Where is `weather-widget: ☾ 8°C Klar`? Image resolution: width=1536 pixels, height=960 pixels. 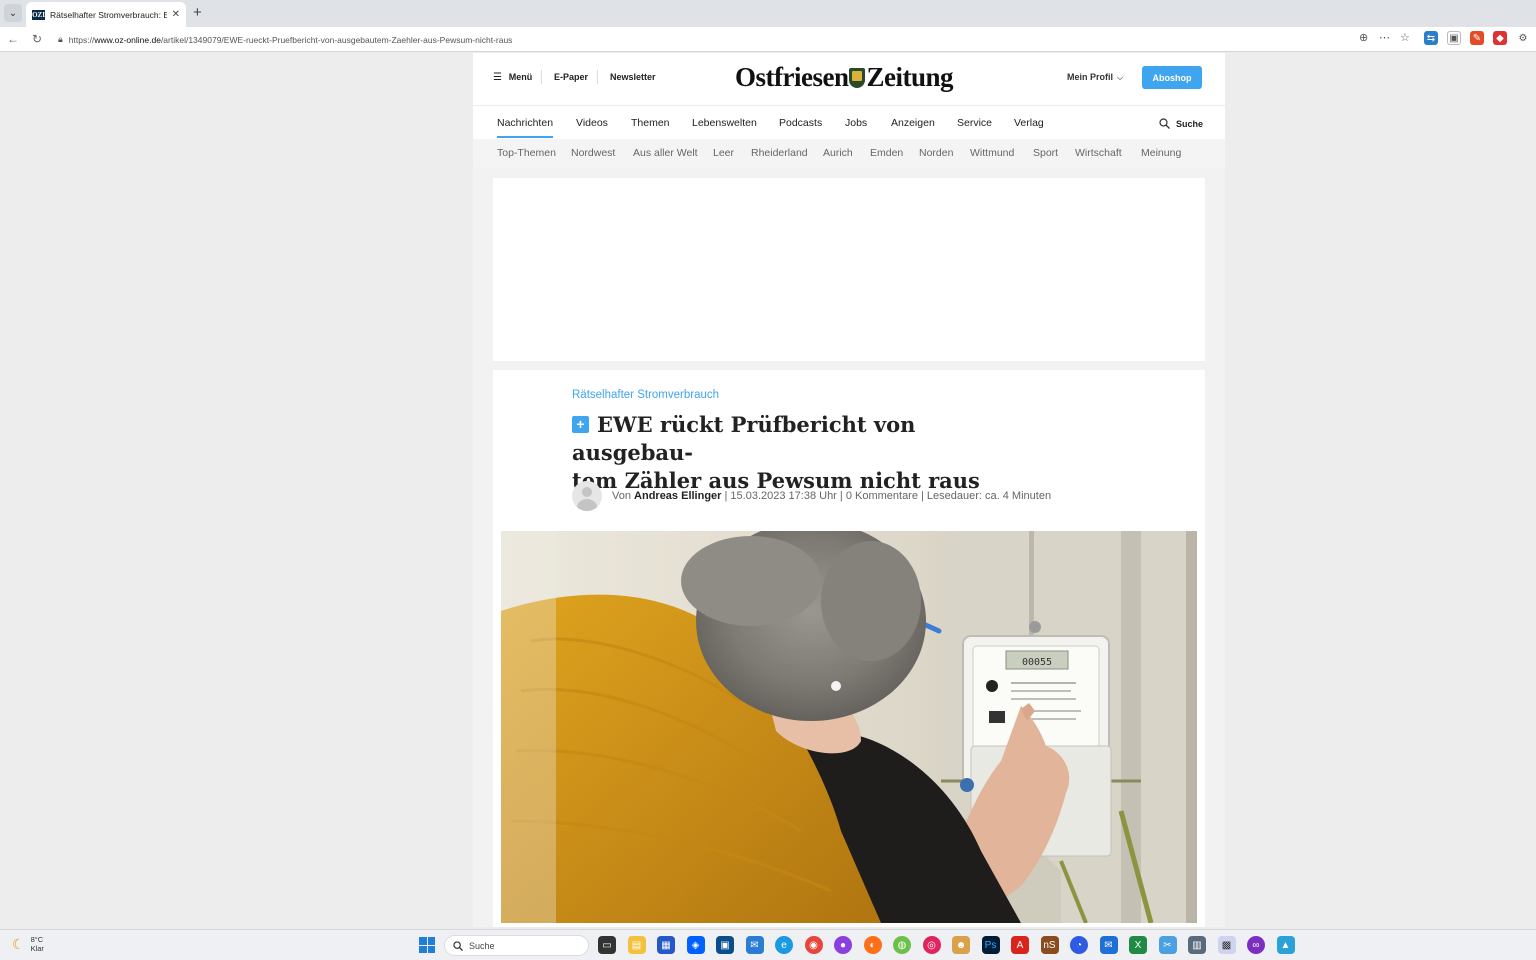
weather-widget: ☾ 8°C Klar is located at coordinates (28, 944).